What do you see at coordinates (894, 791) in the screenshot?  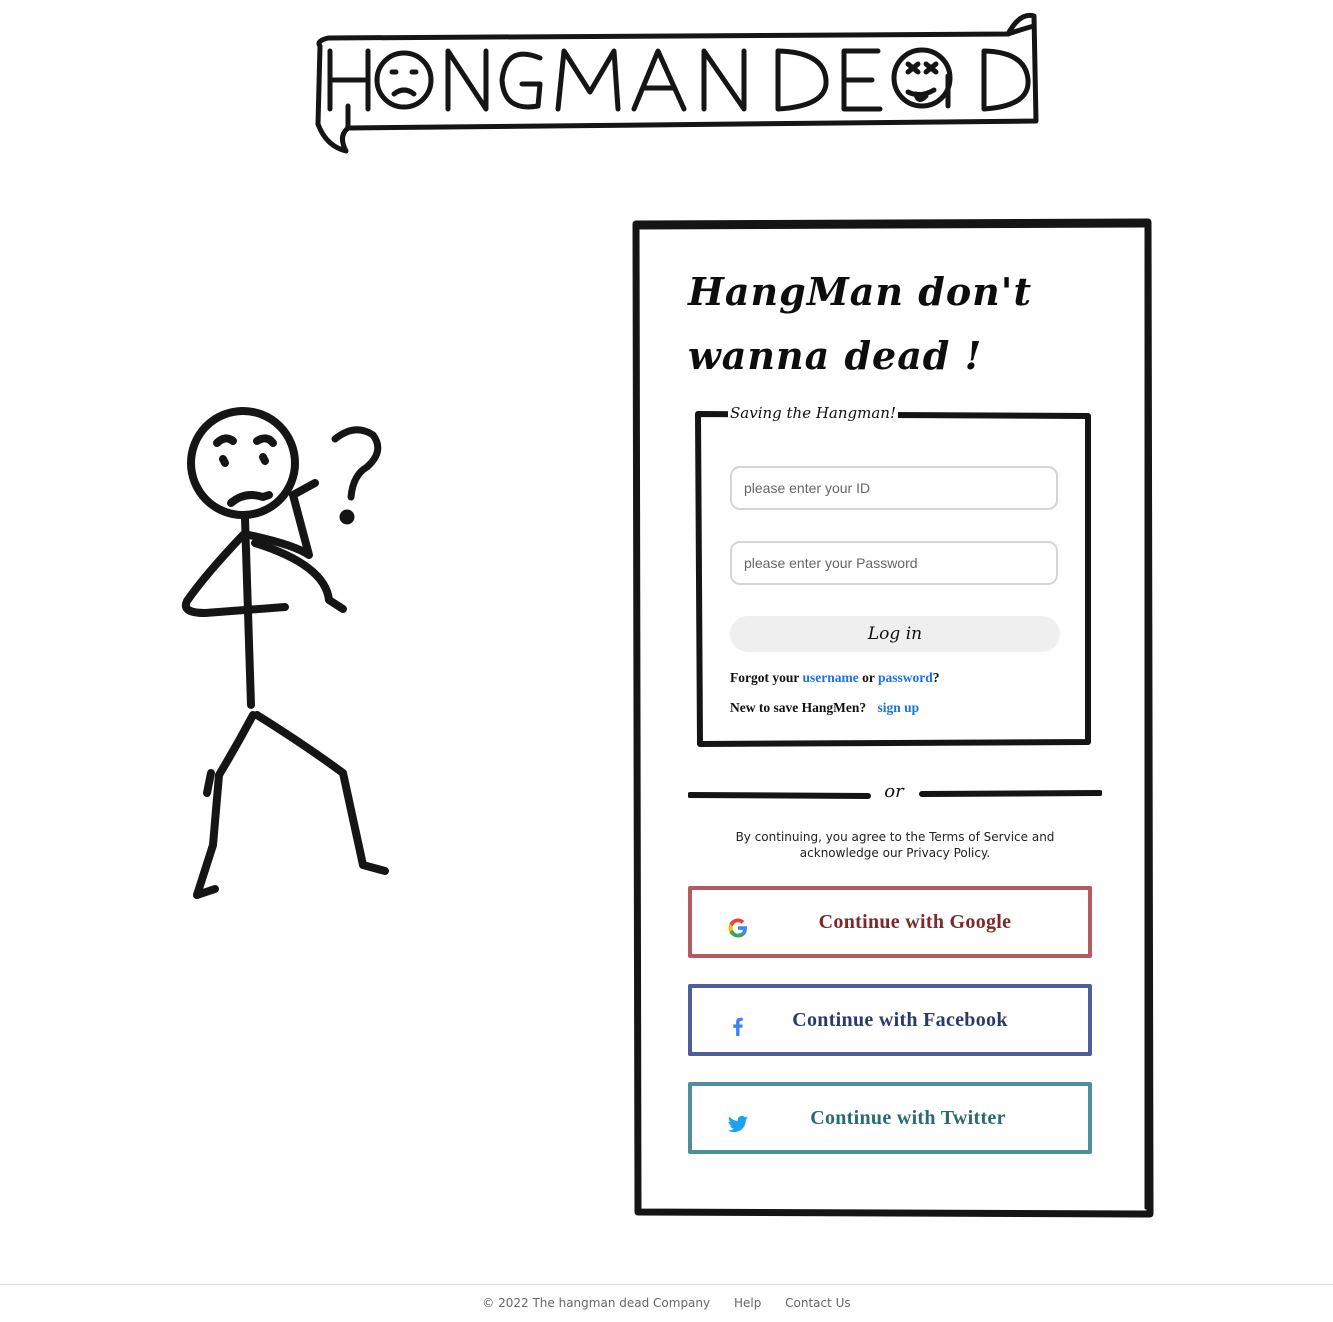 I see `or-label: or` at bounding box center [894, 791].